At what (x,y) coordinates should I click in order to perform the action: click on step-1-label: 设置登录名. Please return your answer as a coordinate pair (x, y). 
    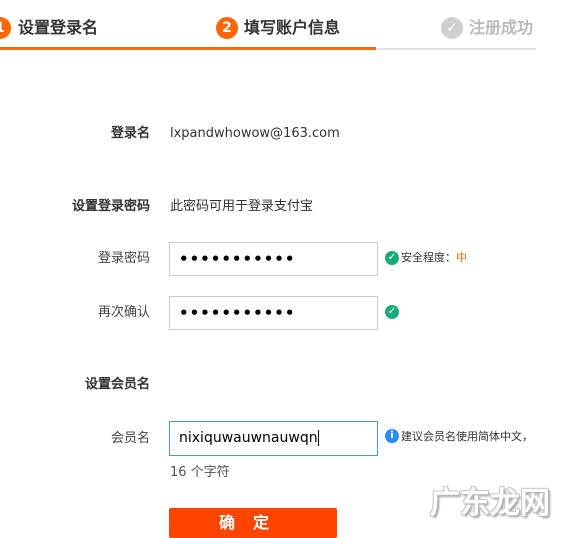
    Looking at the image, I should click on (58, 27).